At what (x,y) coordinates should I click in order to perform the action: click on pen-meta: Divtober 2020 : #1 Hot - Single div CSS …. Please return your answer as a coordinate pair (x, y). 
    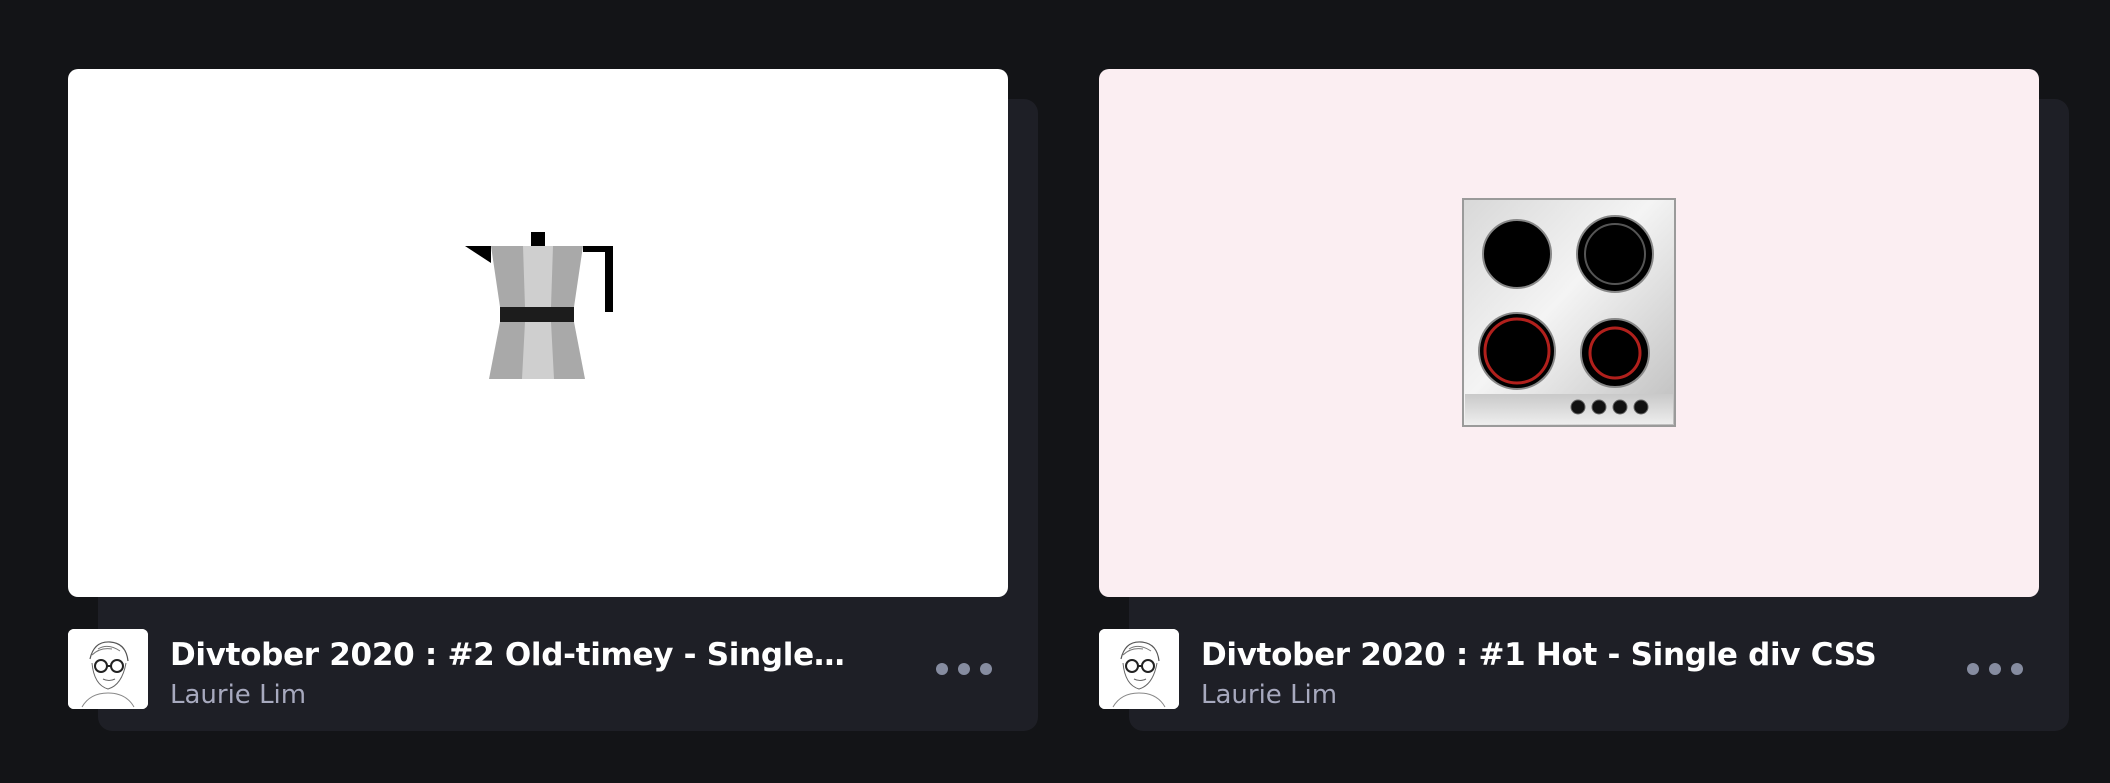
    Looking at the image, I should click on (1569, 670).